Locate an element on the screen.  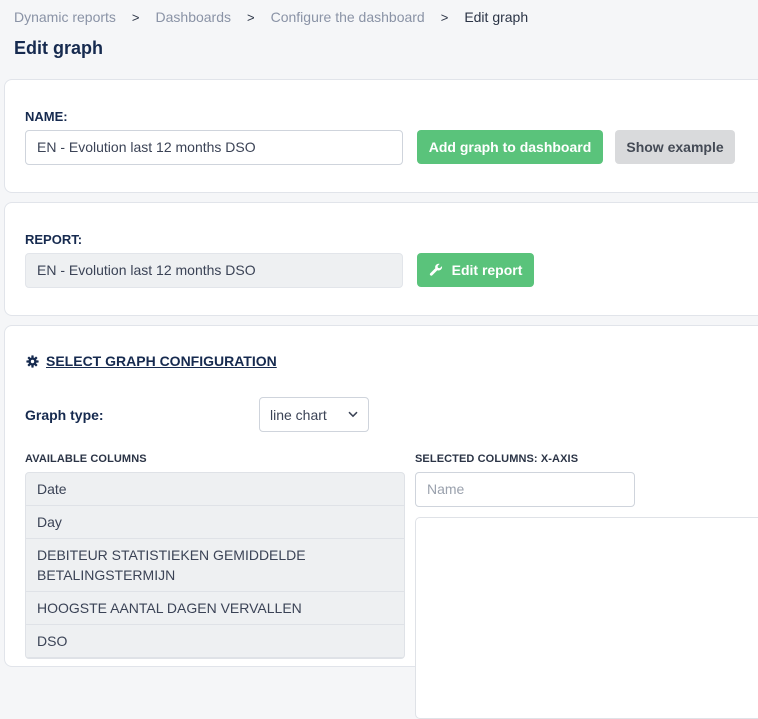
wrench-icon is located at coordinates (435, 269).